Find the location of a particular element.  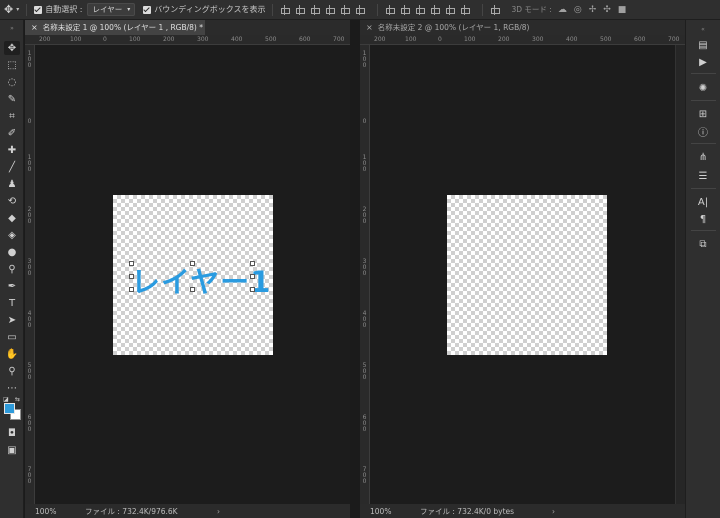

move-tool-preset: ✥ ▾ is located at coordinates (11, 10).